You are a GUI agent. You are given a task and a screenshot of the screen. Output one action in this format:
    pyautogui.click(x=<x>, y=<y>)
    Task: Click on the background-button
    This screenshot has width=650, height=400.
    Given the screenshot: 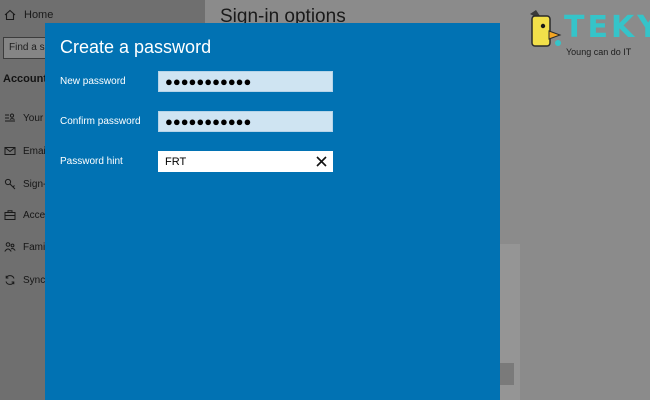 What is the action you would take?
    pyautogui.click(x=506, y=374)
    